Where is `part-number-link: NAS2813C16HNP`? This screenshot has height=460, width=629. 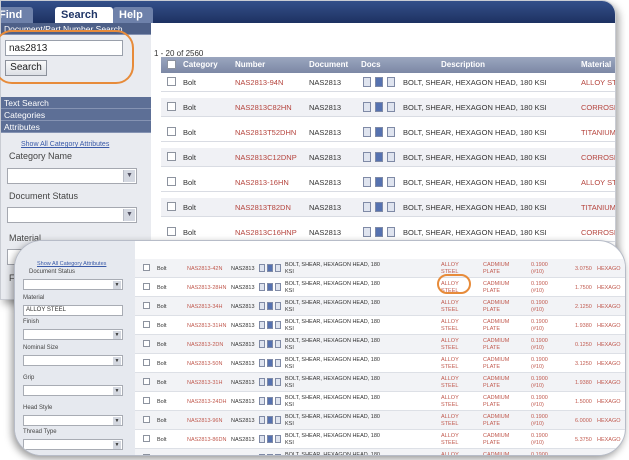
part-number-link: NAS2813C16HNP is located at coordinates (266, 232).